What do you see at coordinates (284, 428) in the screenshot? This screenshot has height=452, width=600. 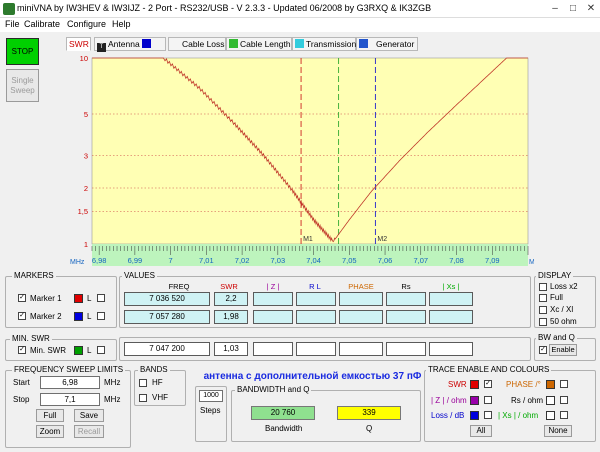 I see `bandwidth-label: Bandwidth` at bounding box center [284, 428].